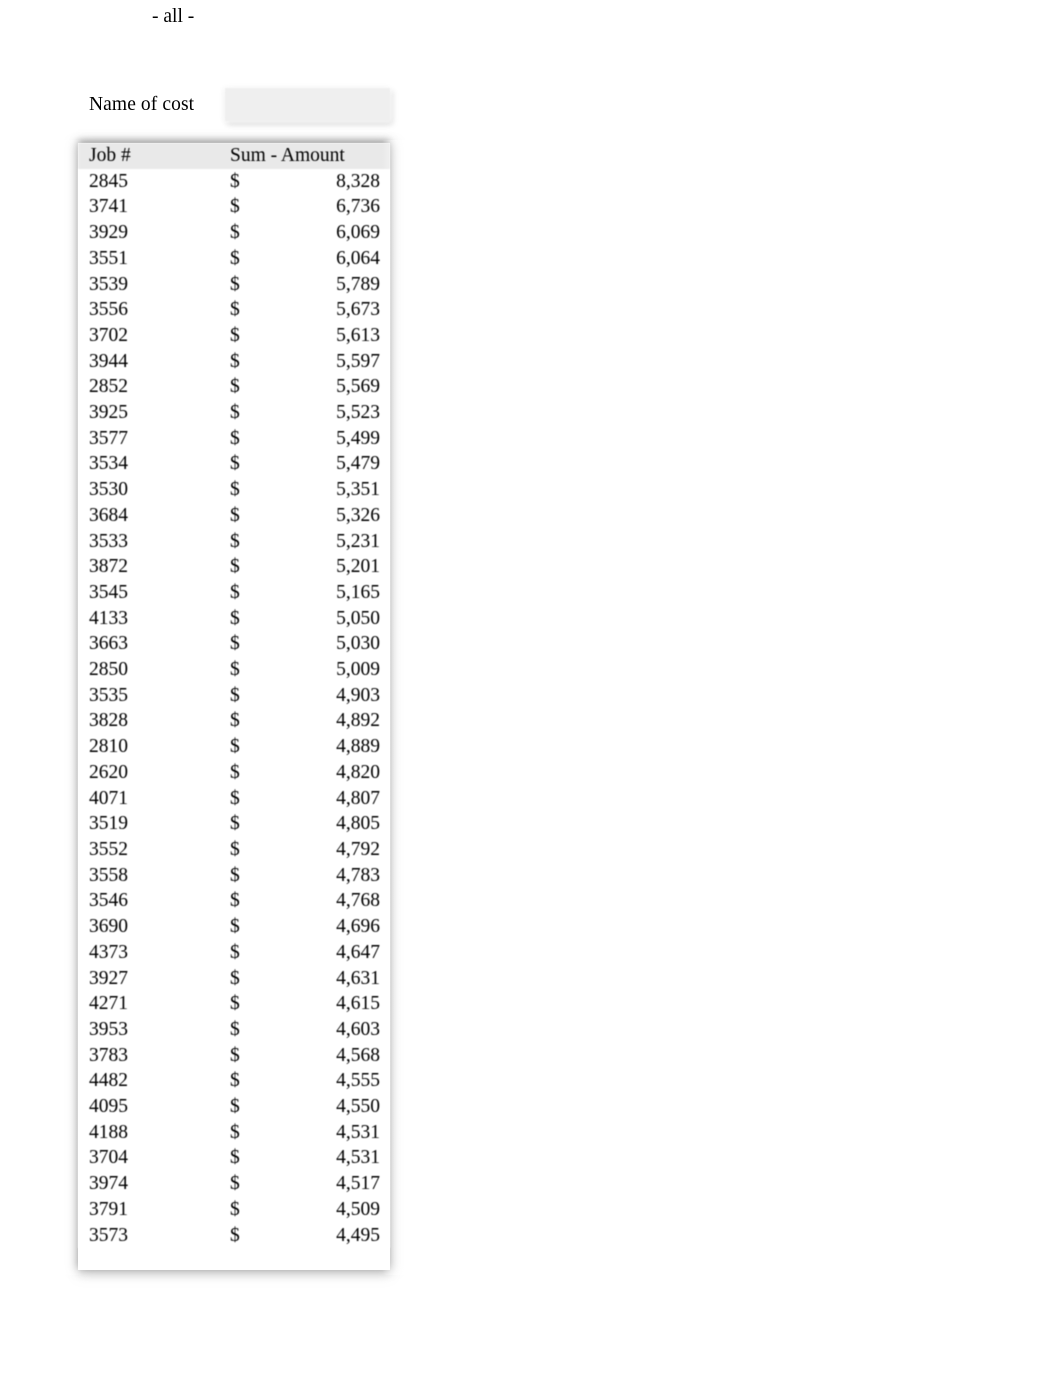 Image resolution: width=1062 pixels, height=1376 pixels. I want to click on cell-amount: $4,550, so click(307, 1107).